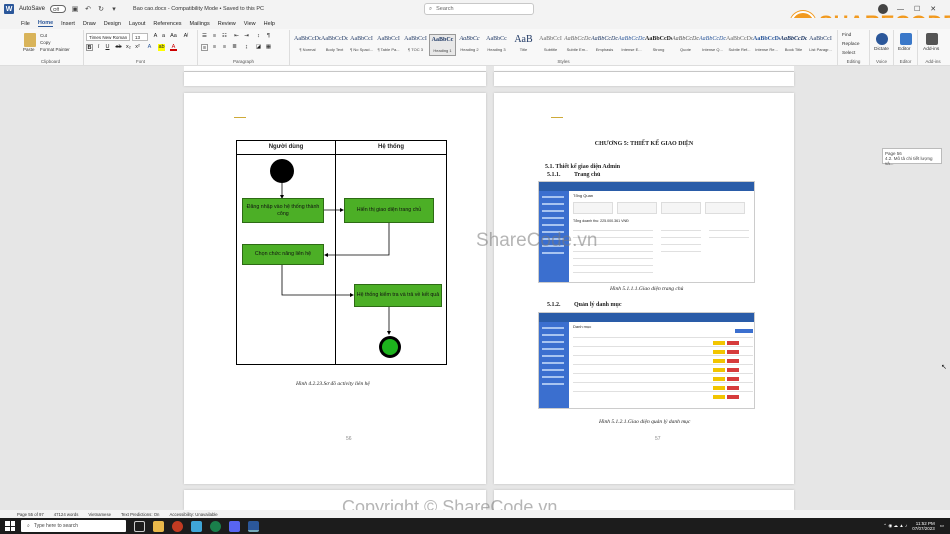  Describe the element at coordinates (214, 47) in the screenshot. I see `align-center-icon: ≡` at that location.